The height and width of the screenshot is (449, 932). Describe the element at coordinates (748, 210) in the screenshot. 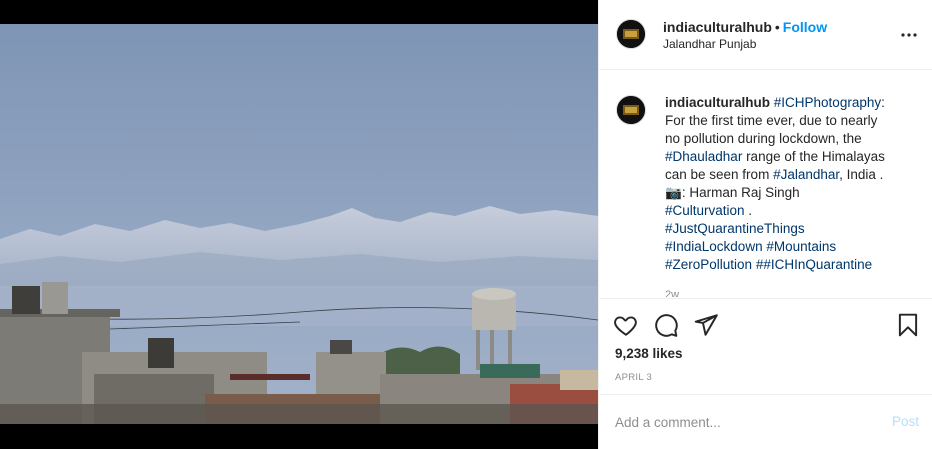

I see `caption-text-part: .` at that location.